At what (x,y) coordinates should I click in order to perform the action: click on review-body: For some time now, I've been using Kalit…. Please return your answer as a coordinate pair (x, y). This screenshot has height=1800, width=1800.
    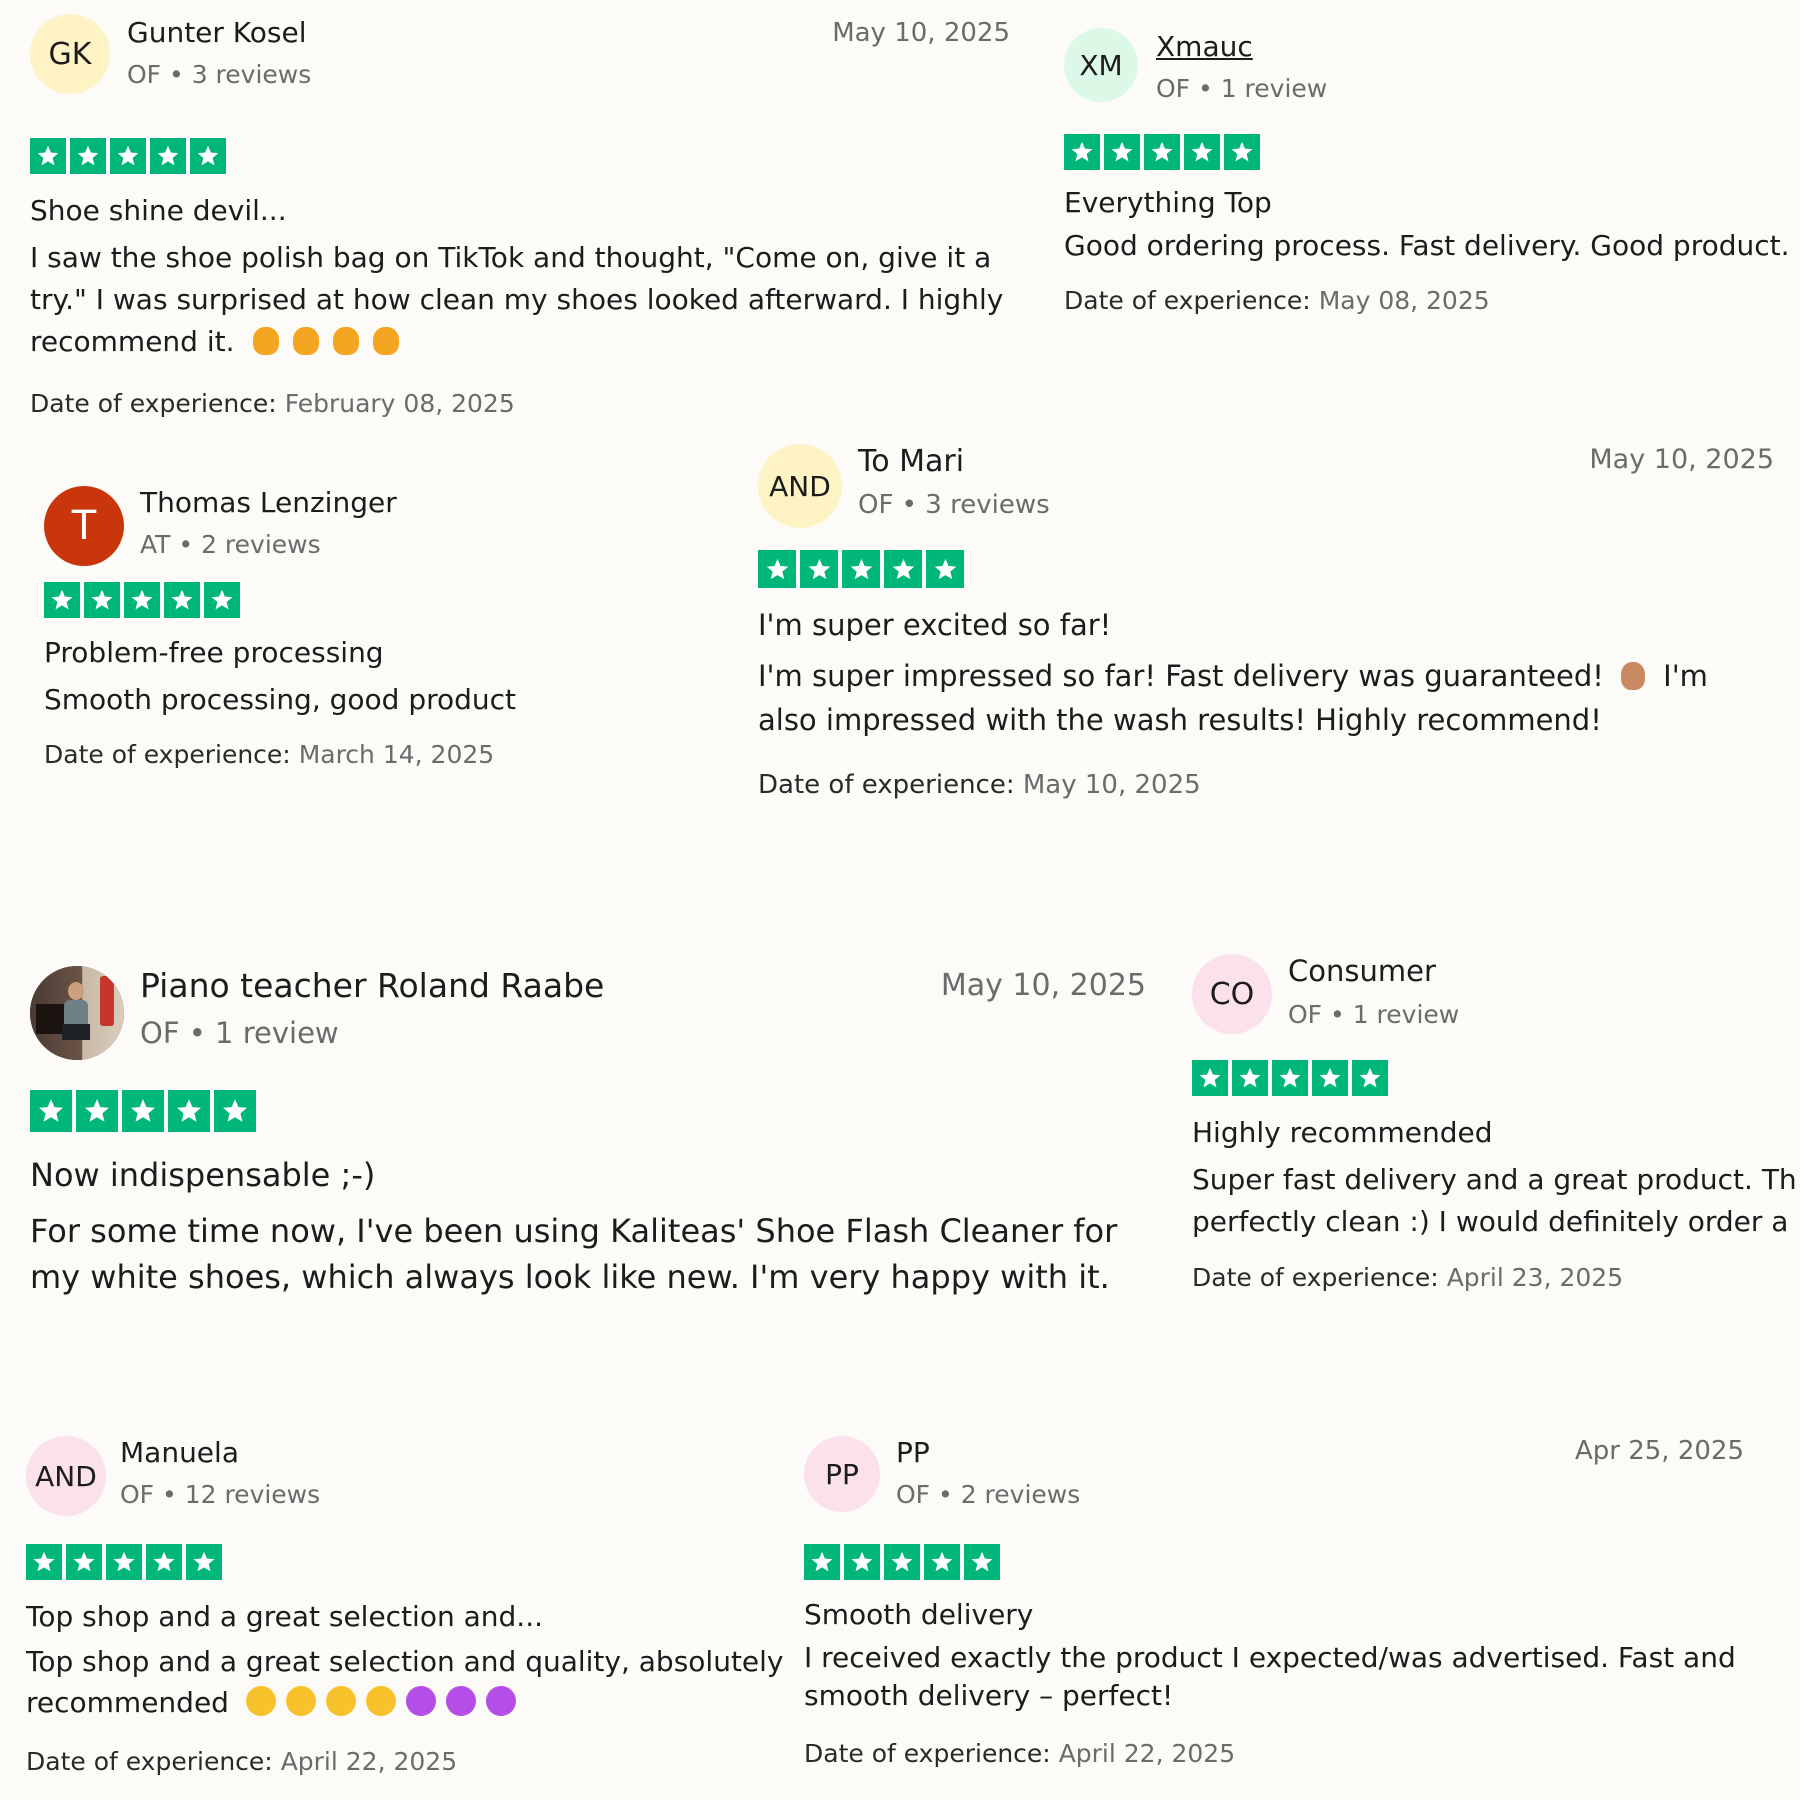
    Looking at the image, I should click on (574, 1254).